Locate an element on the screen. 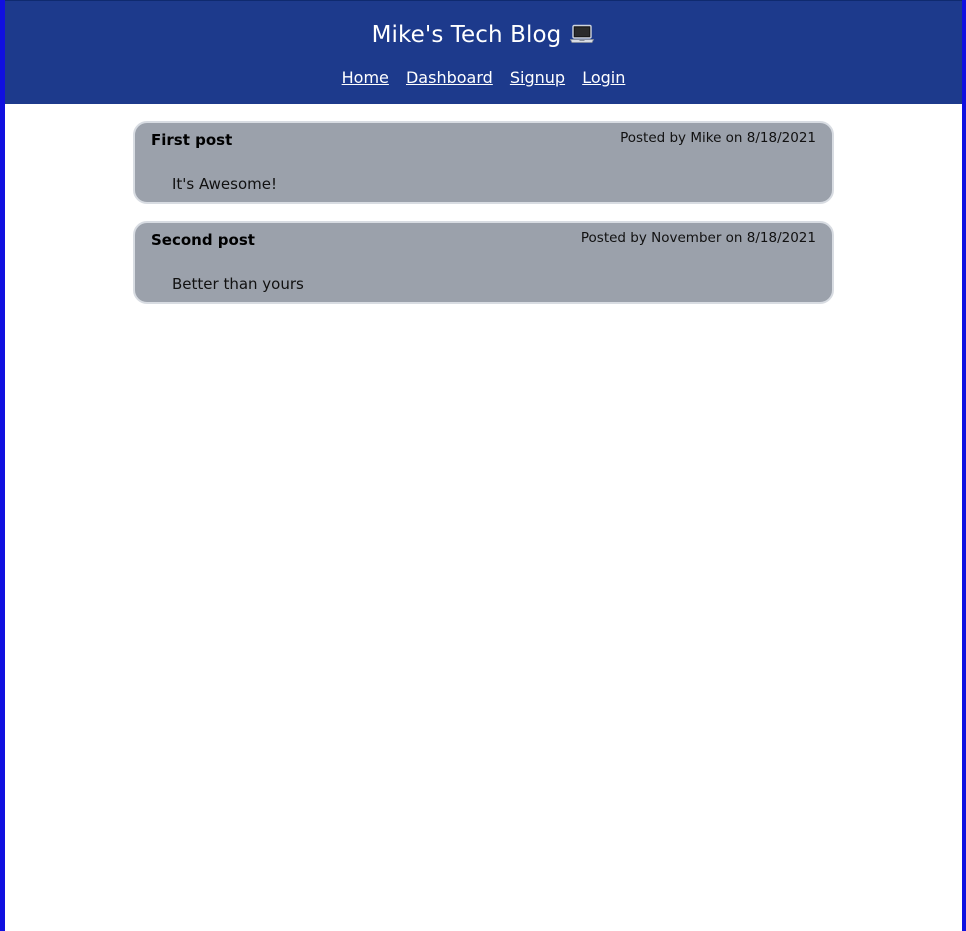 The height and width of the screenshot is (931, 966). laptop-icon is located at coordinates (582, 37).